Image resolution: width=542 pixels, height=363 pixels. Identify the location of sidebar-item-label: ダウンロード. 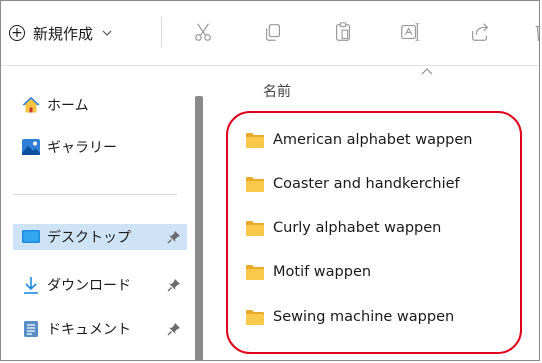
(89, 286).